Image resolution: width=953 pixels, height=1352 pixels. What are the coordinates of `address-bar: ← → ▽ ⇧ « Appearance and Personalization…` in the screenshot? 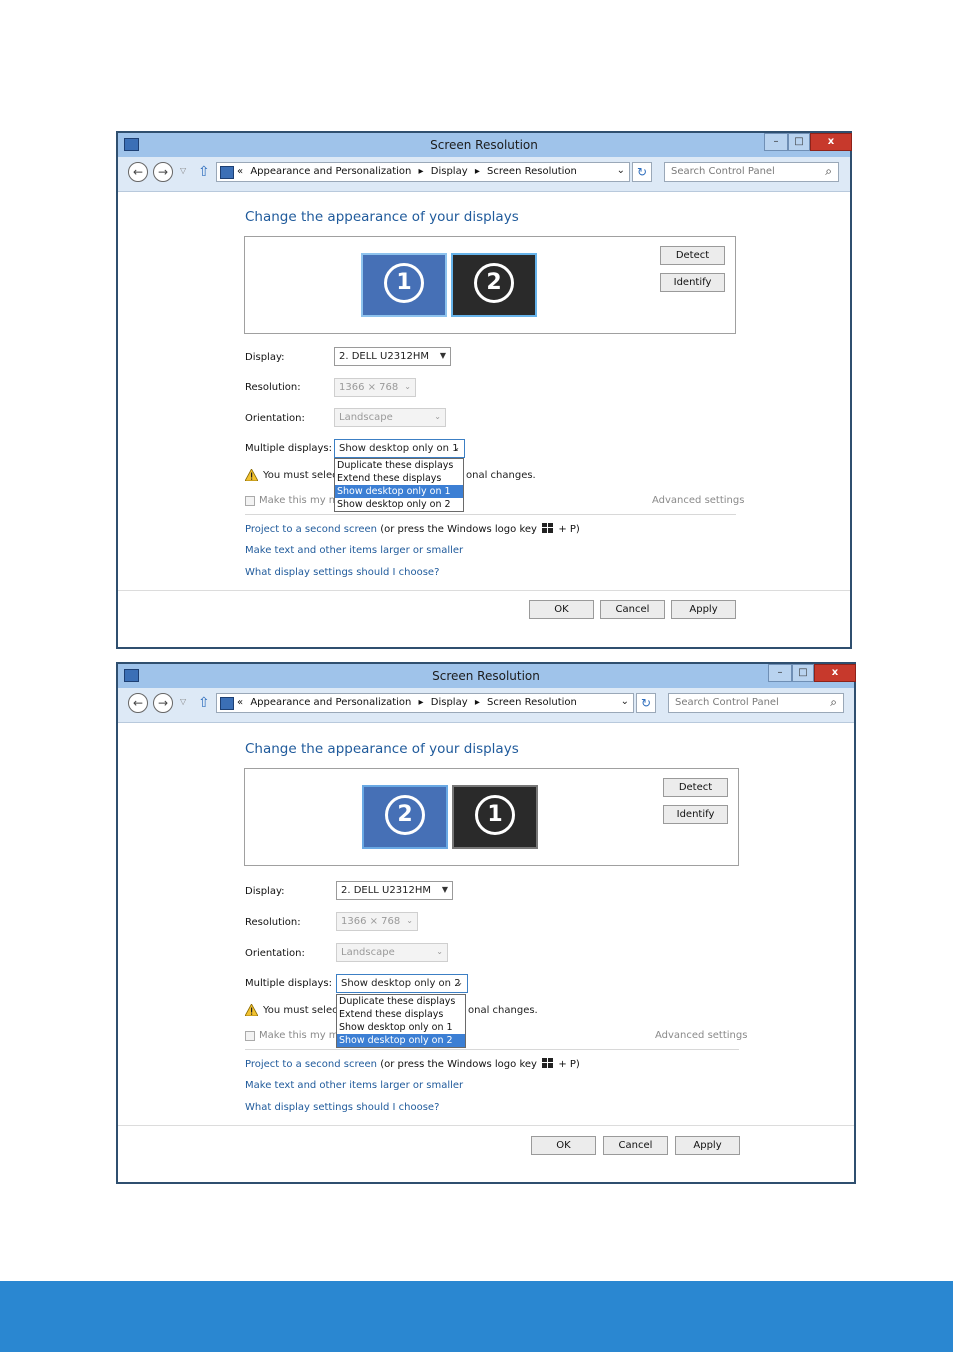 It's located at (486, 705).